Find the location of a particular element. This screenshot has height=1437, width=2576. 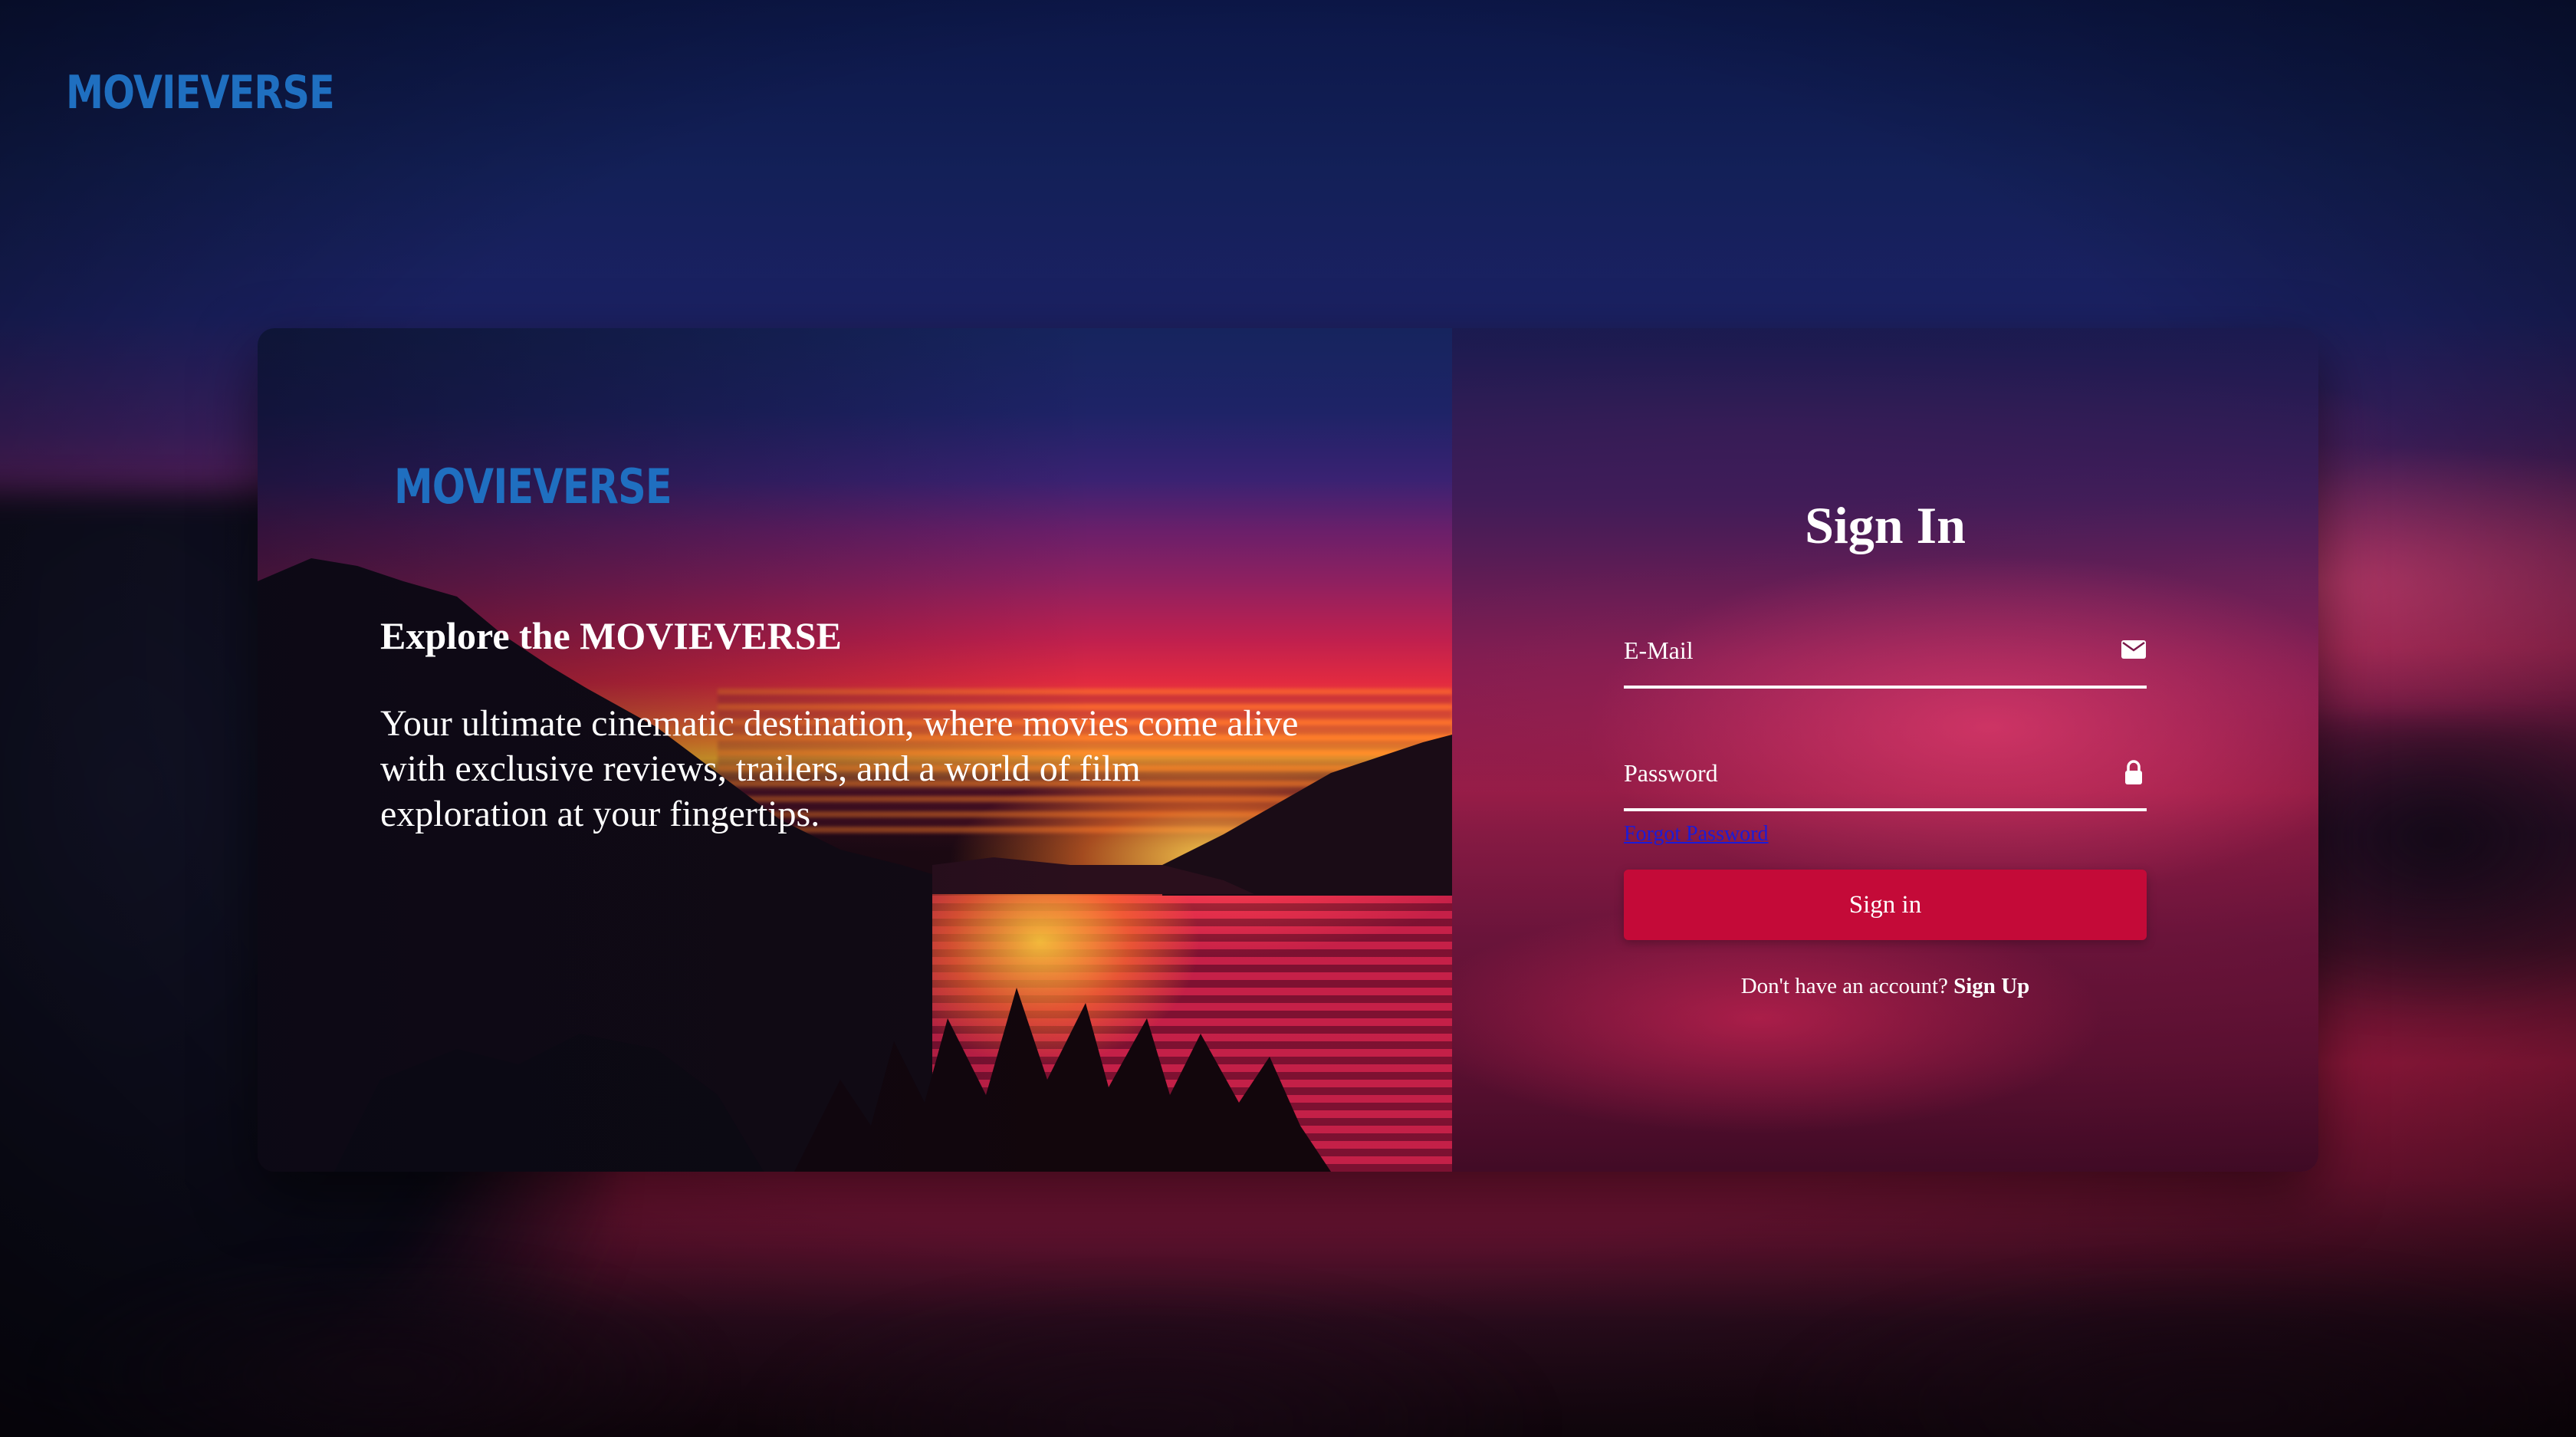

password-field is located at coordinates (1885, 774).